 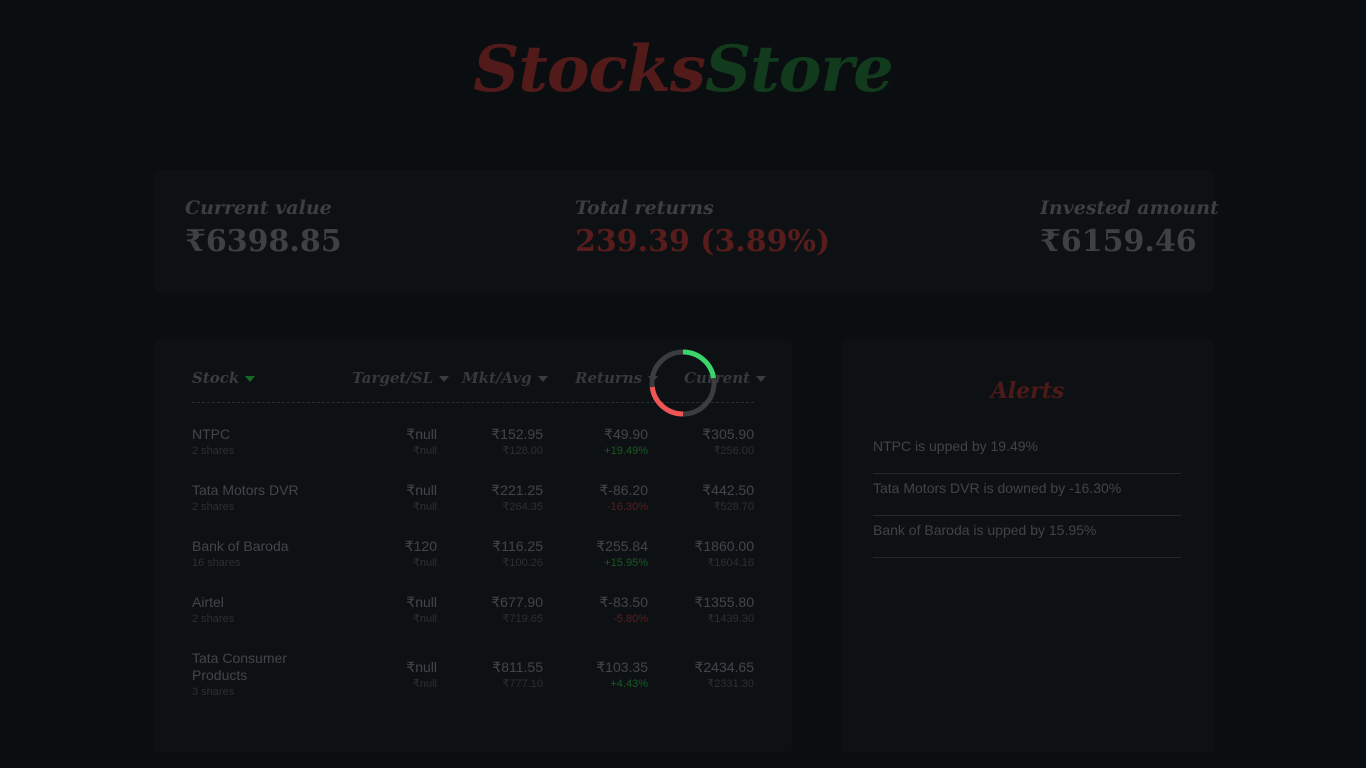 I want to click on column-returns-label: Returns, so click(x=609, y=378).